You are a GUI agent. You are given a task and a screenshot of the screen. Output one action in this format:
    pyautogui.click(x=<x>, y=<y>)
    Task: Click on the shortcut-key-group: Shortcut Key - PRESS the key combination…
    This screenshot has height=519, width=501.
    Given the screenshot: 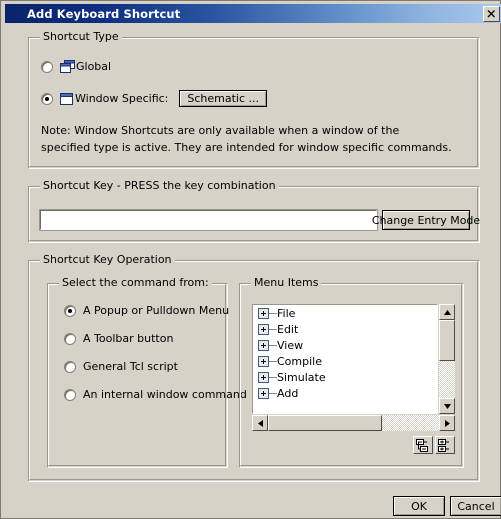 What is the action you would take?
    pyautogui.click(x=254, y=211)
    